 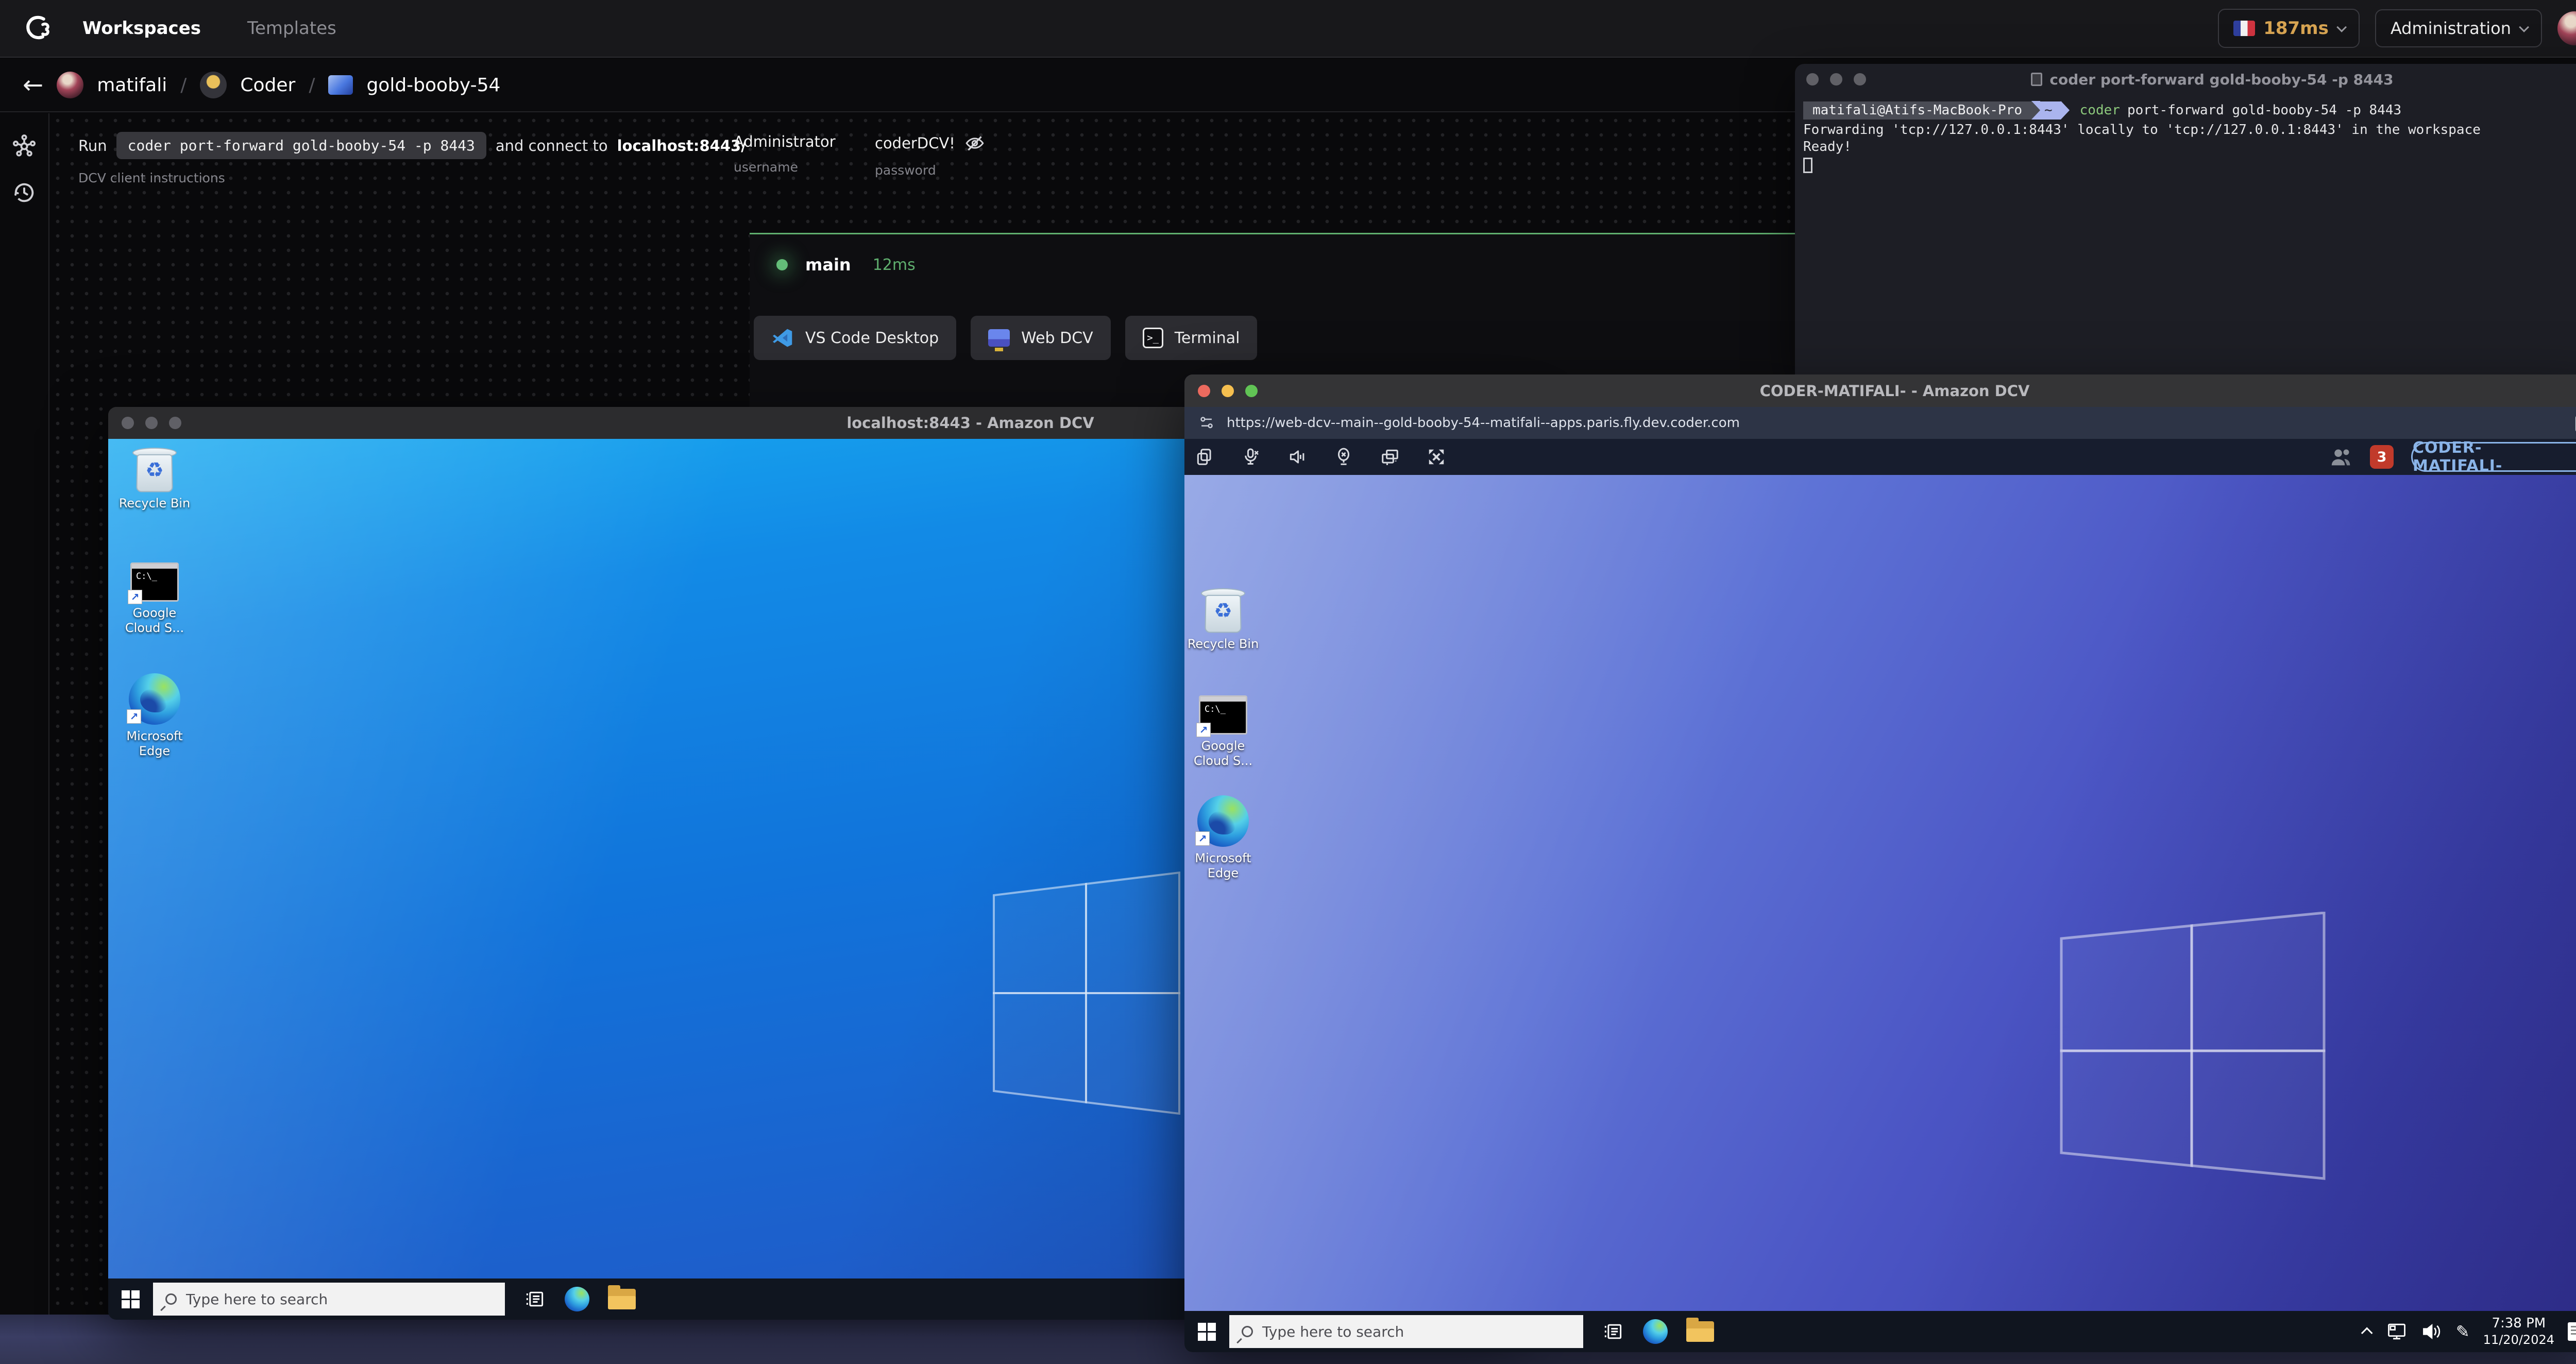 What do you see at coordinates (856, 338) in the screenshot?
I see `vscode-desktop-button: VS Code Desktop` at bounding box center [856, 338].